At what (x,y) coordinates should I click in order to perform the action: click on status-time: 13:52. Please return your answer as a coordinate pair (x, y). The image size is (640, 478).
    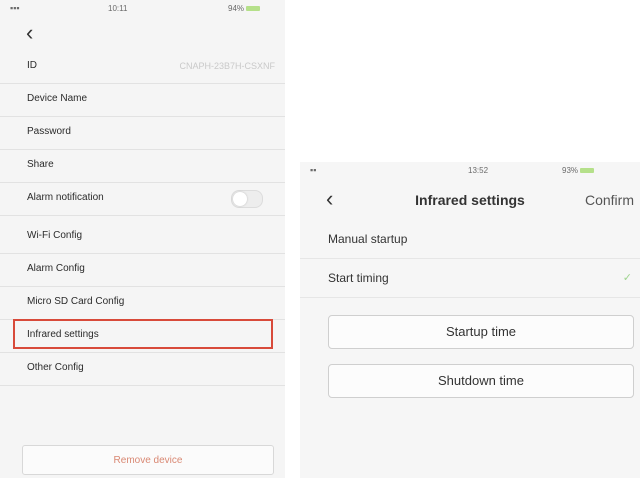
    Looking at the image, I should click on (478, 170).